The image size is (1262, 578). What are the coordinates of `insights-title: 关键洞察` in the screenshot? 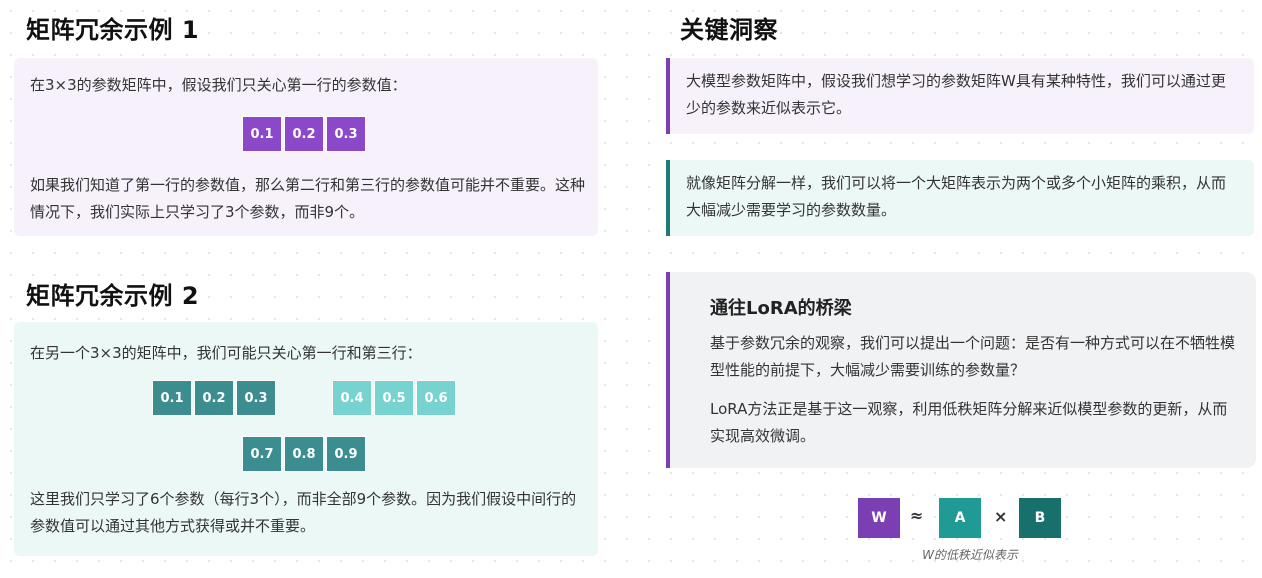 It's located at (729, 30).